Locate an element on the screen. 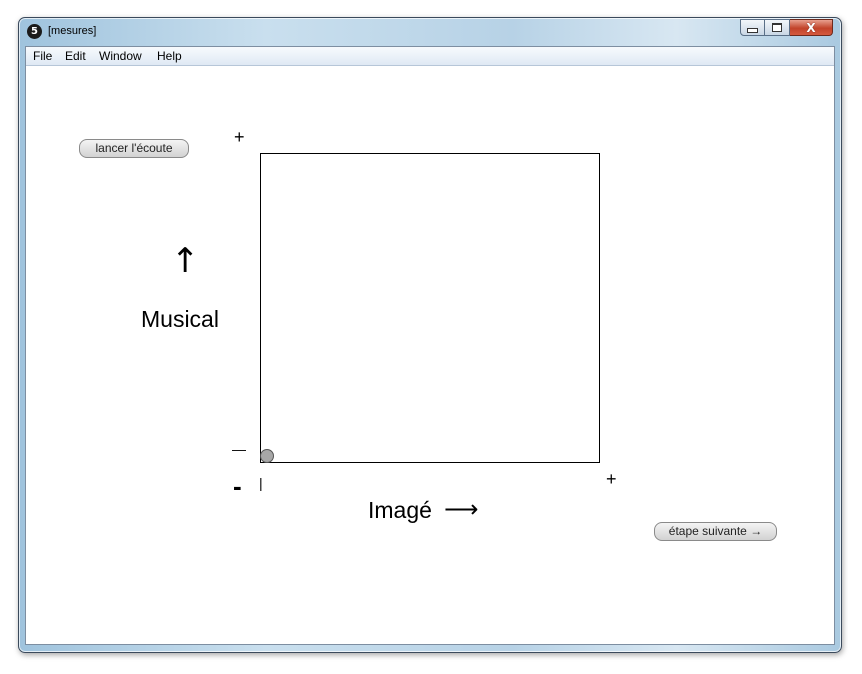  menu-window: Window is located at coordinates (120, 56).